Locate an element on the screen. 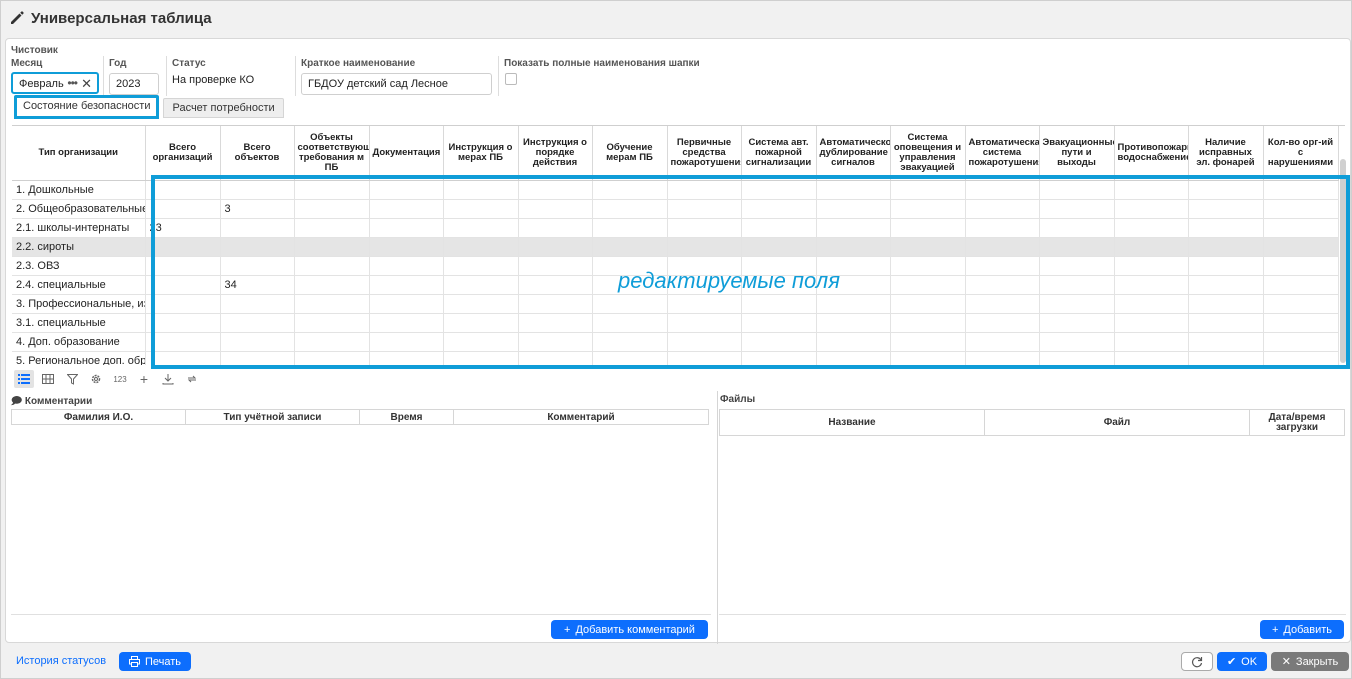 This screenshot has height=679, width=1352. grid-col-header: Система авт. пожарной сигнализации is located at coordinates (779, 153).